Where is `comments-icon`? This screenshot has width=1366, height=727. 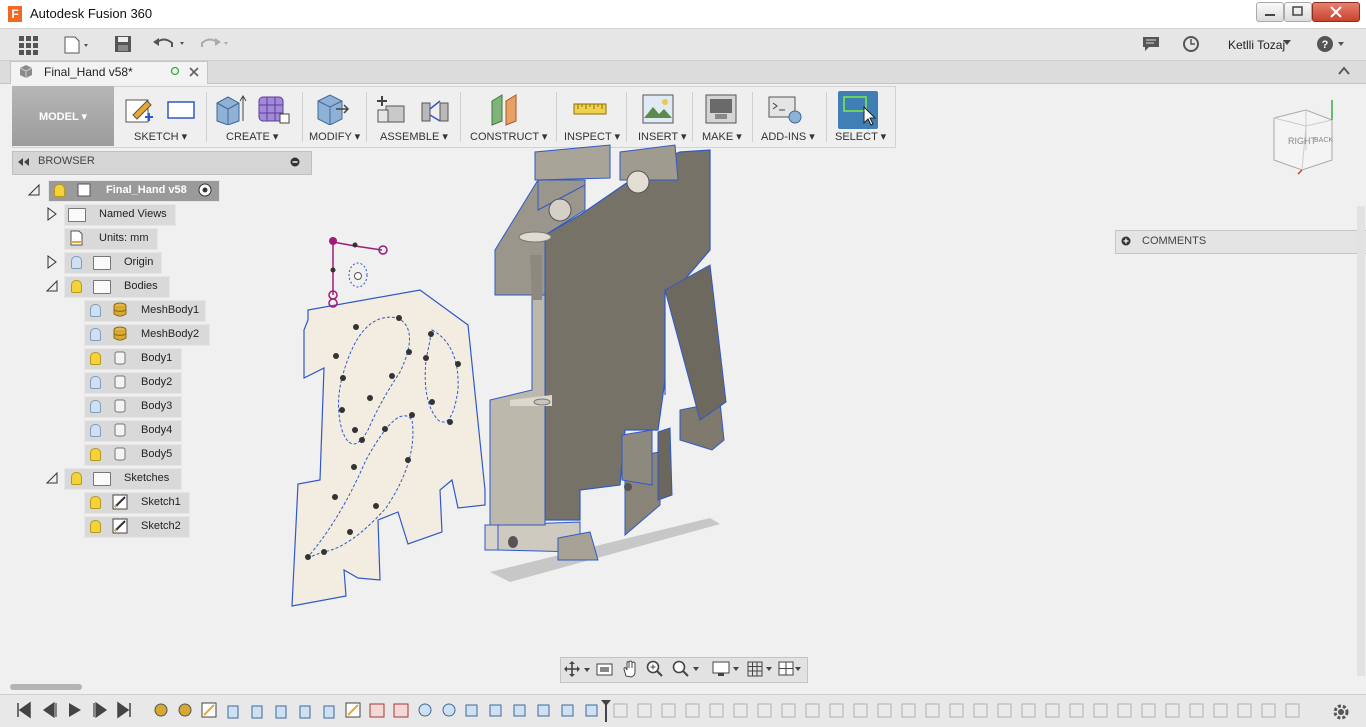 comments-icon is located at coordinates (1151, 44).